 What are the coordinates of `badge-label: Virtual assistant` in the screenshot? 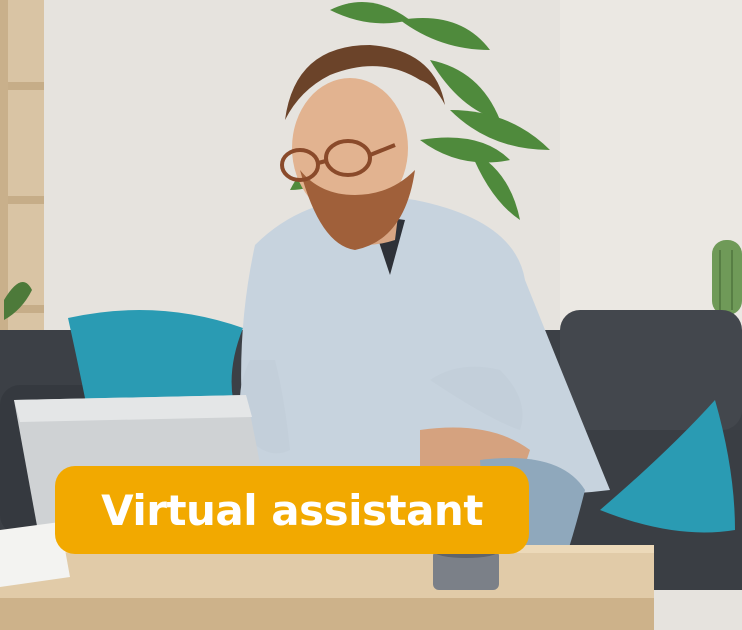 It's located at (292, 510).